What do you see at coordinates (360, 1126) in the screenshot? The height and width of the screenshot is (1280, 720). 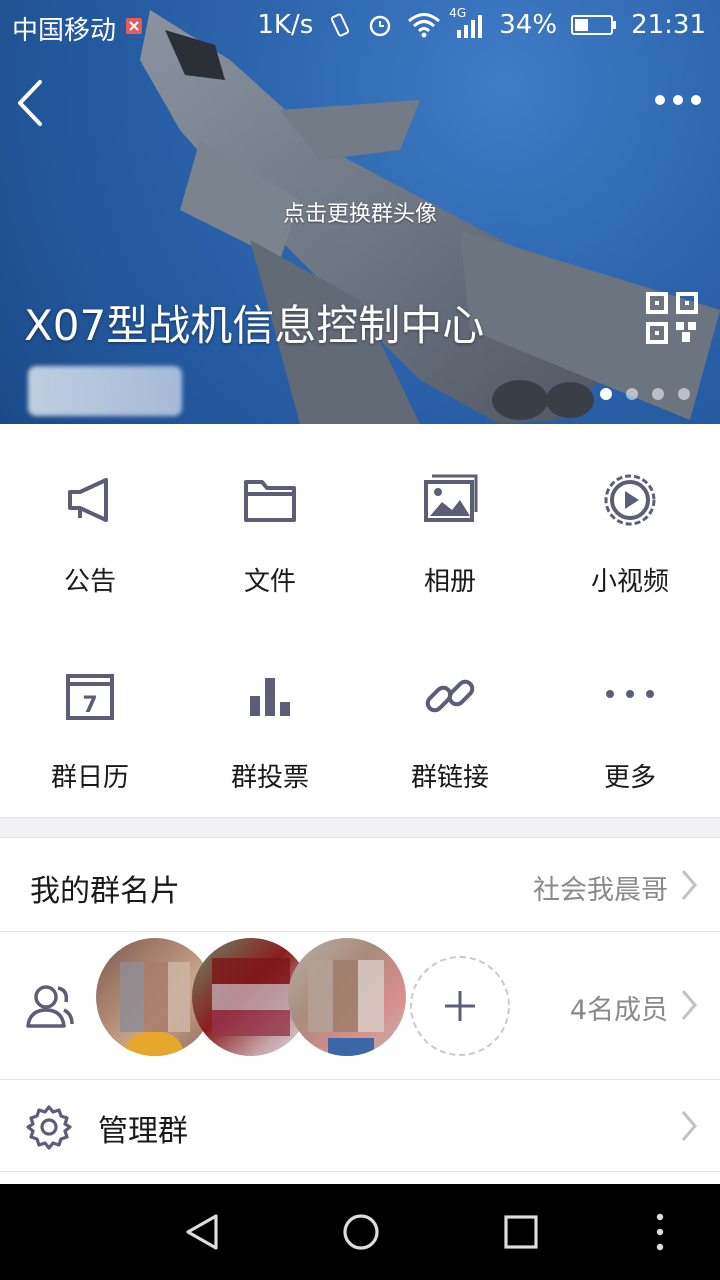 I see `manage-group-row: 管理群` at bounding box center [360, 1126].